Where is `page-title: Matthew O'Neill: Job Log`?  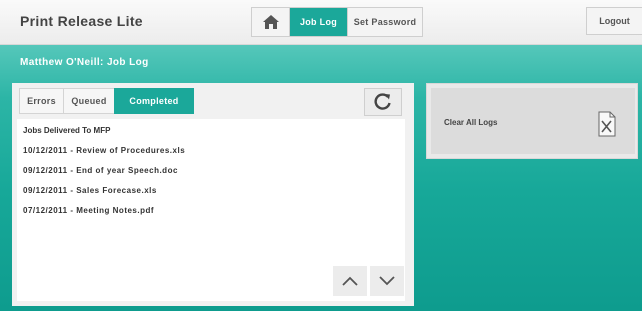
page-title: Matthew O'Neill: Job Log is located at coordinates (84, 62).